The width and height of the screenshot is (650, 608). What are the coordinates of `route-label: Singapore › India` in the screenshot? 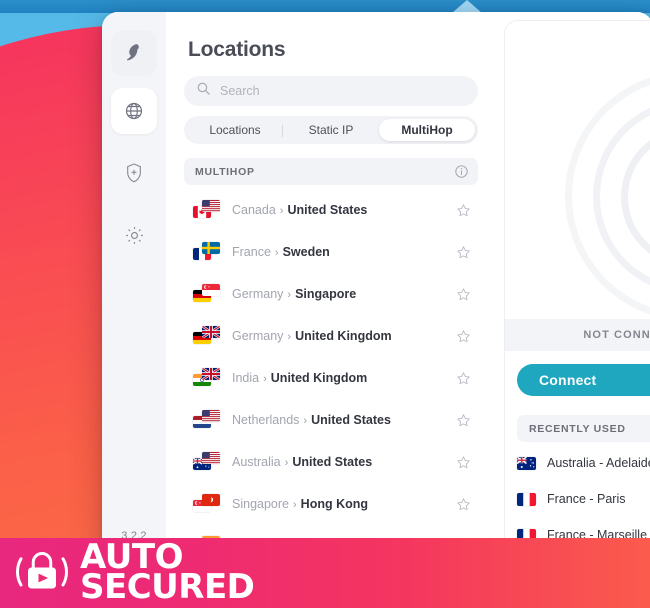 It's located at (281, 546).